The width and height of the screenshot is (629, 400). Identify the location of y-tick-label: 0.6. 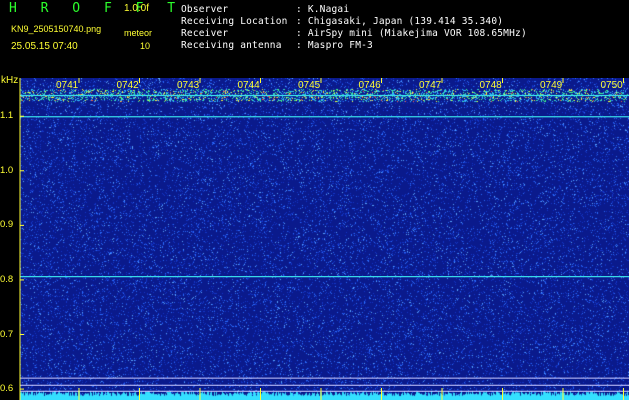
(7, 389).